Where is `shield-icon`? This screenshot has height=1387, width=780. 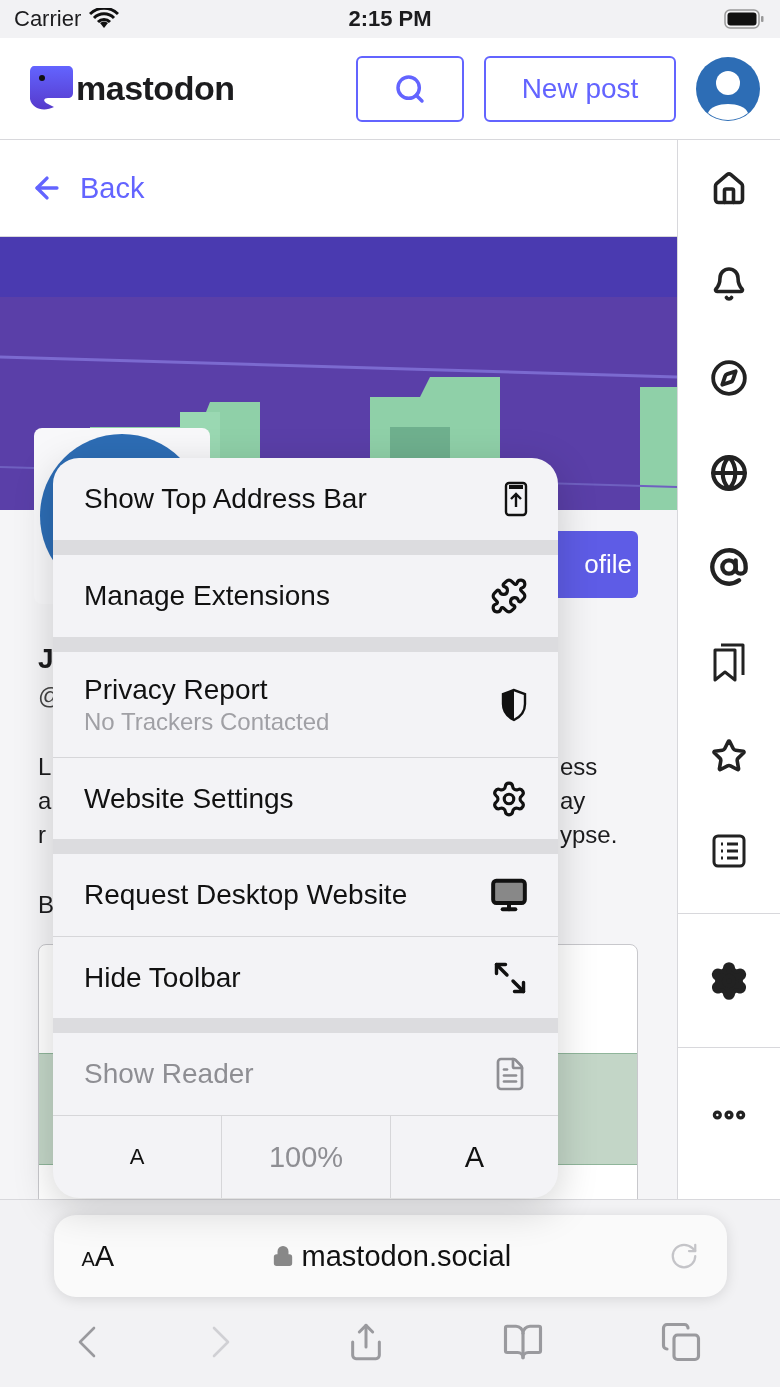
shield-icon is located at coordinates (514, 704).